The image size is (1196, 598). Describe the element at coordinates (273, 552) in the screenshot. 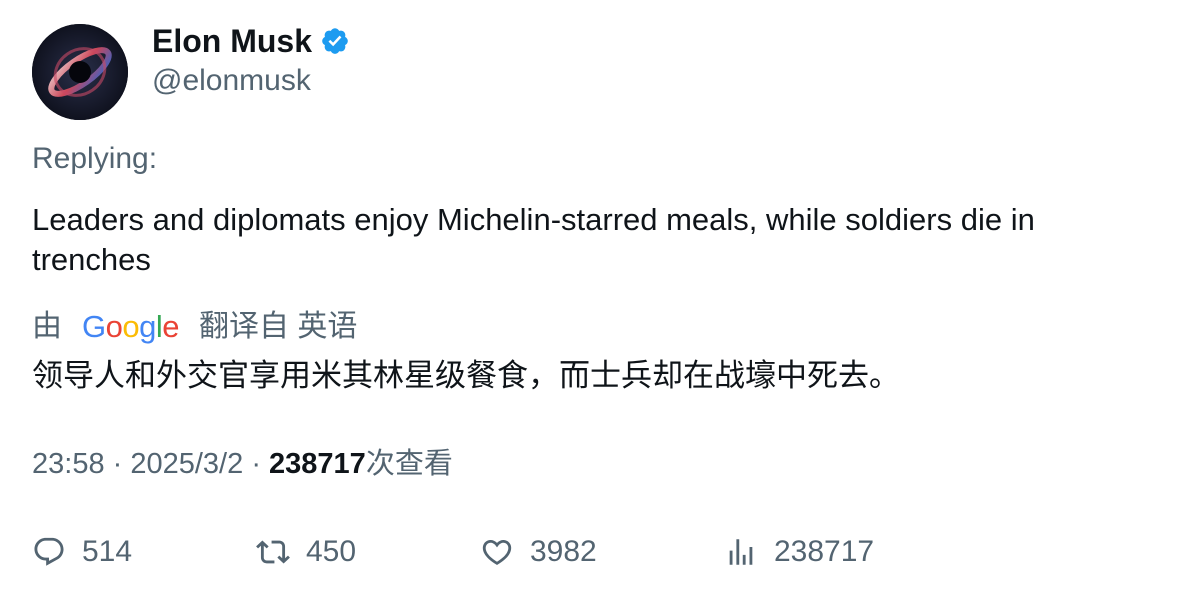

I see `retweet-icon` at that location.